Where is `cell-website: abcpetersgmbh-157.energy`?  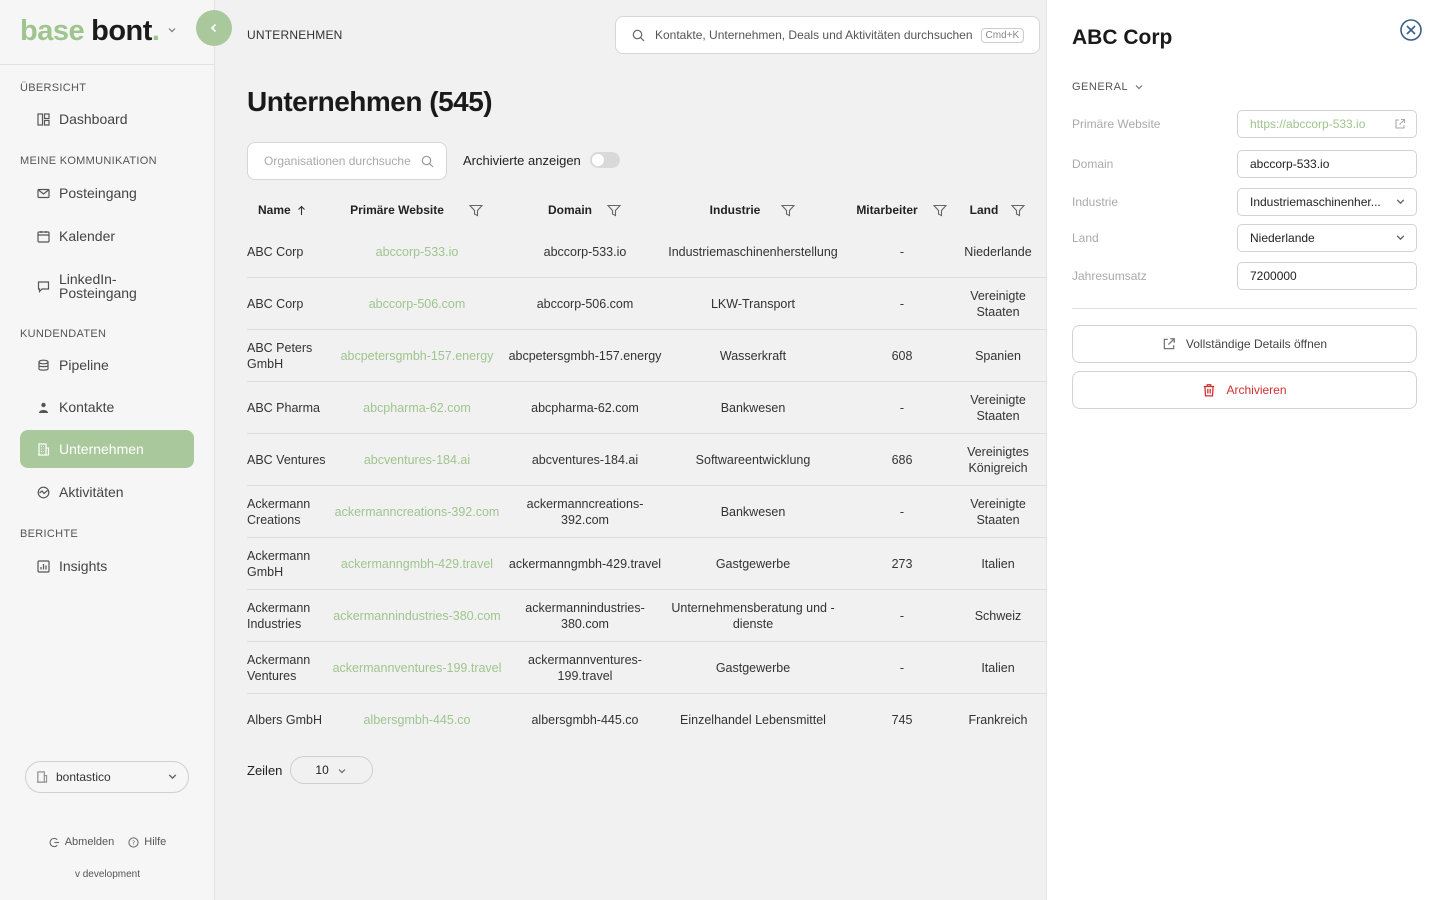
cell-website: abcpetersgmbh-157.energy is located at coordinates (417, 356).